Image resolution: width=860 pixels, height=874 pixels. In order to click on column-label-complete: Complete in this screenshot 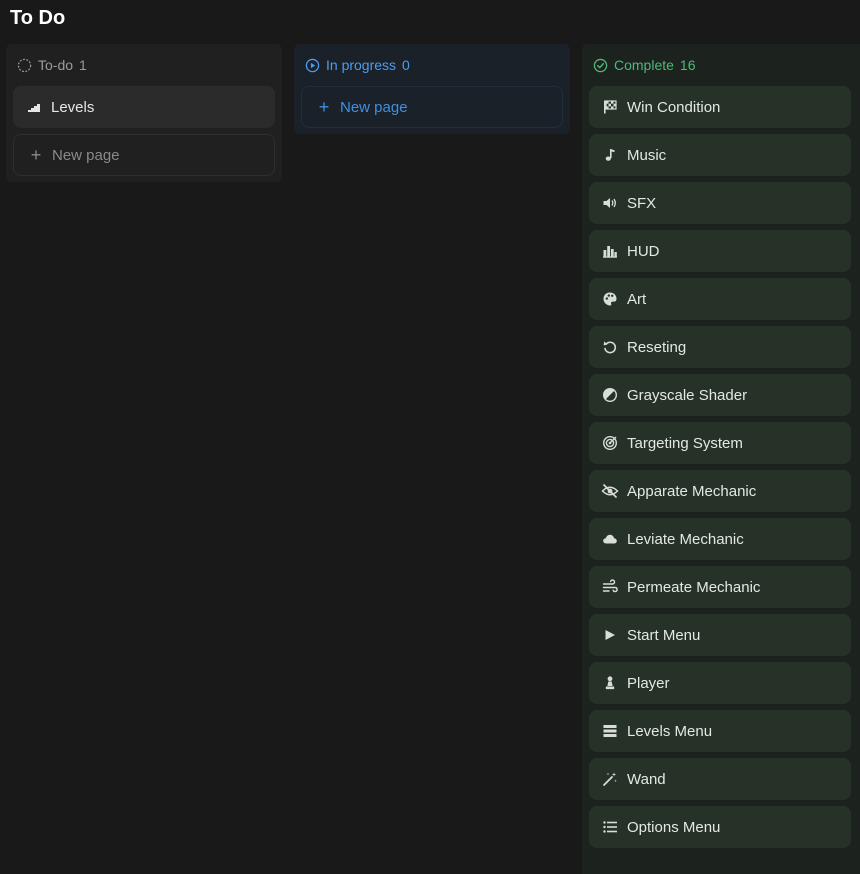, I will do `click(644, 65)`.